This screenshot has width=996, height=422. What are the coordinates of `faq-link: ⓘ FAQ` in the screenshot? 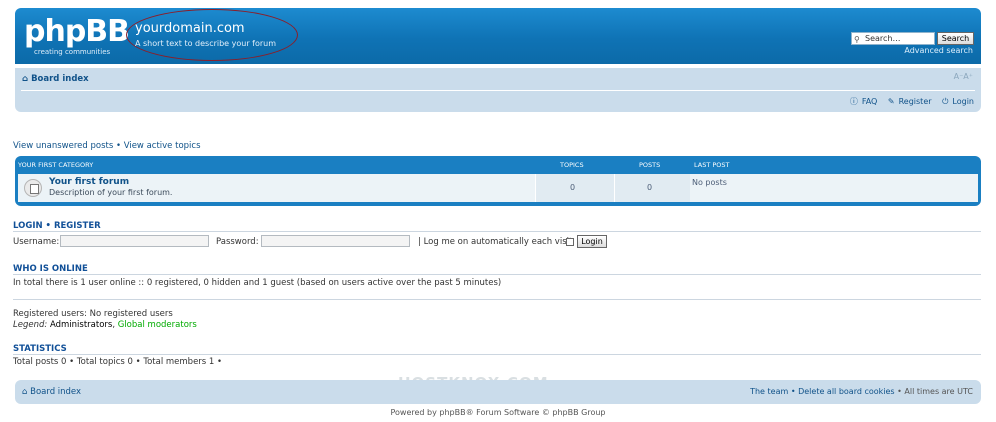 It's located at (862, 101).